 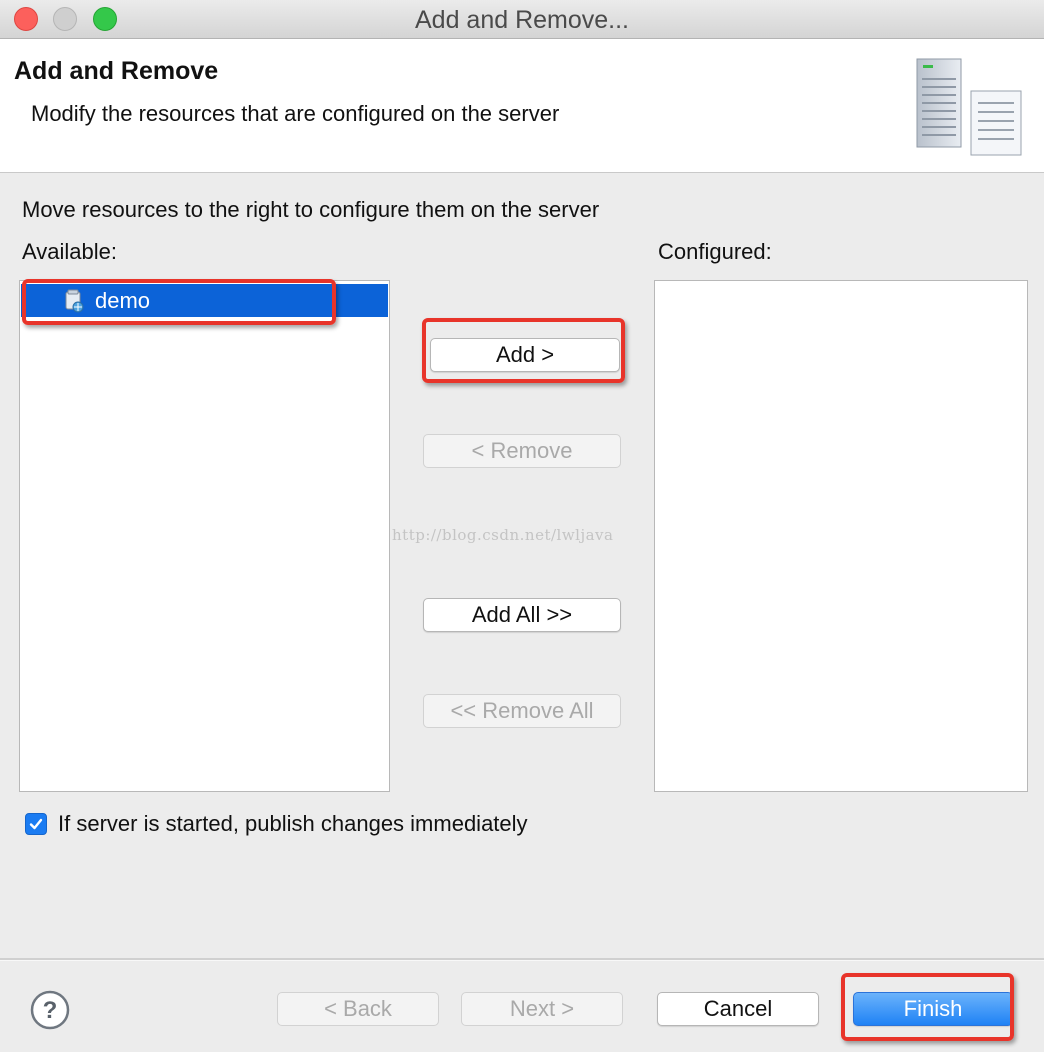 I want to click on back-button: < Back, so click(x=358, y=1009).